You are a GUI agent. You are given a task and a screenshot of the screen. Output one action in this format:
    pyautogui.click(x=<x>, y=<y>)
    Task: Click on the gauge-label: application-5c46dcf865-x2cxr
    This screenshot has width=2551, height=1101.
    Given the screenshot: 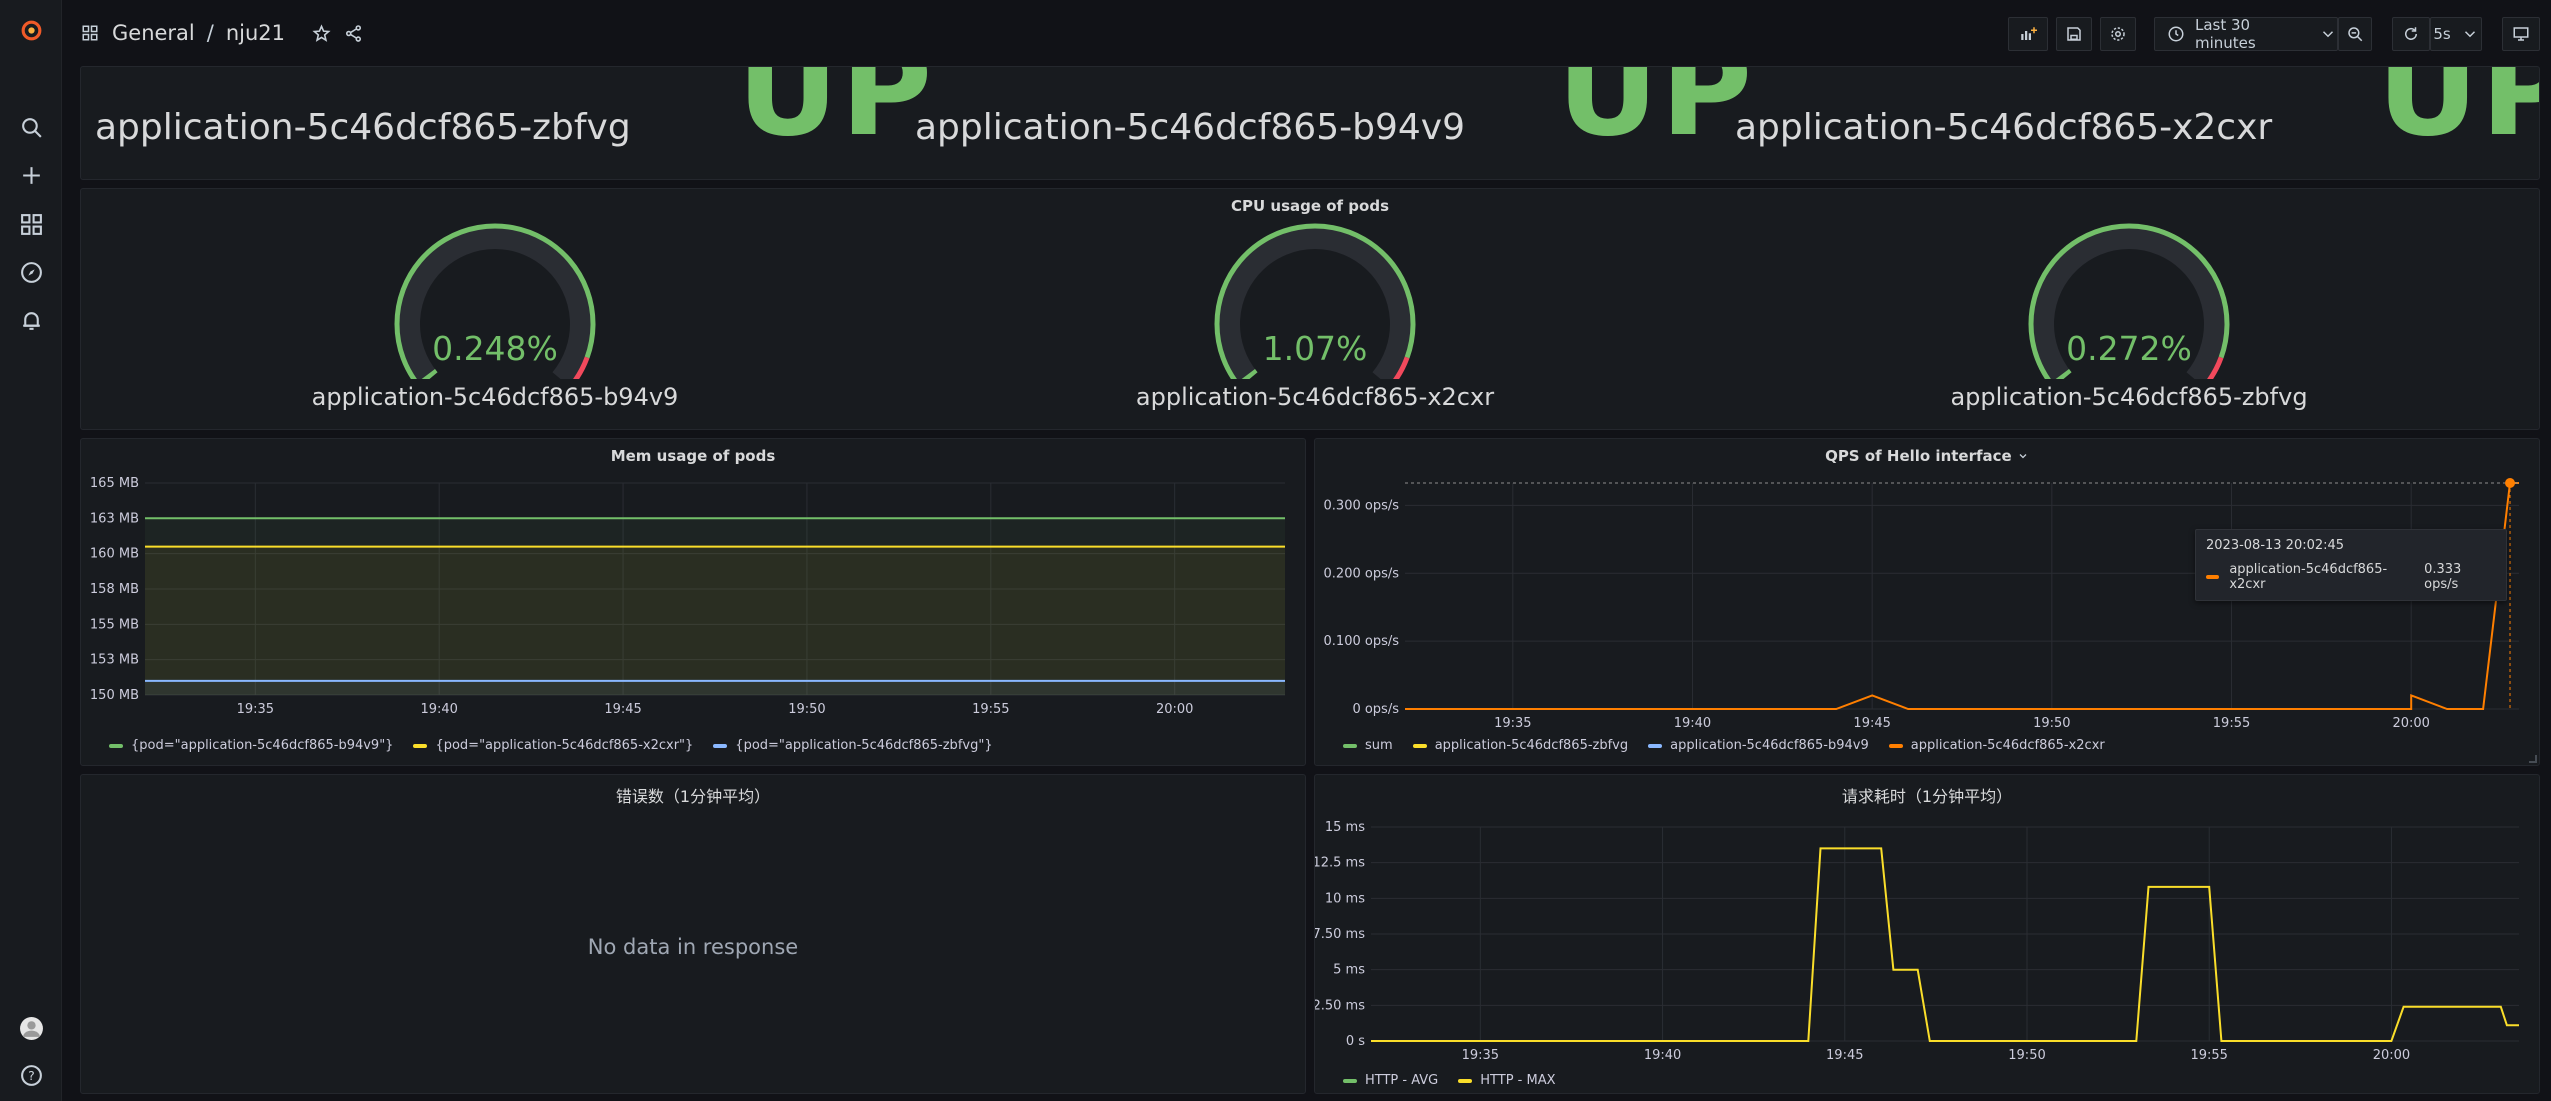 What is the action you would take?
    pyautogui.click(x=1315, y=397)
    